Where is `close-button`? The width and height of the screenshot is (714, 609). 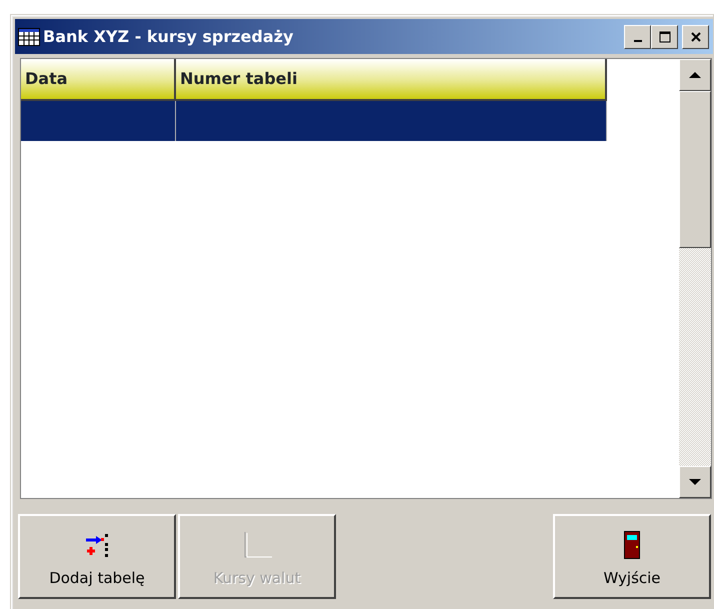 close-button is located at coordinates (695, 36).